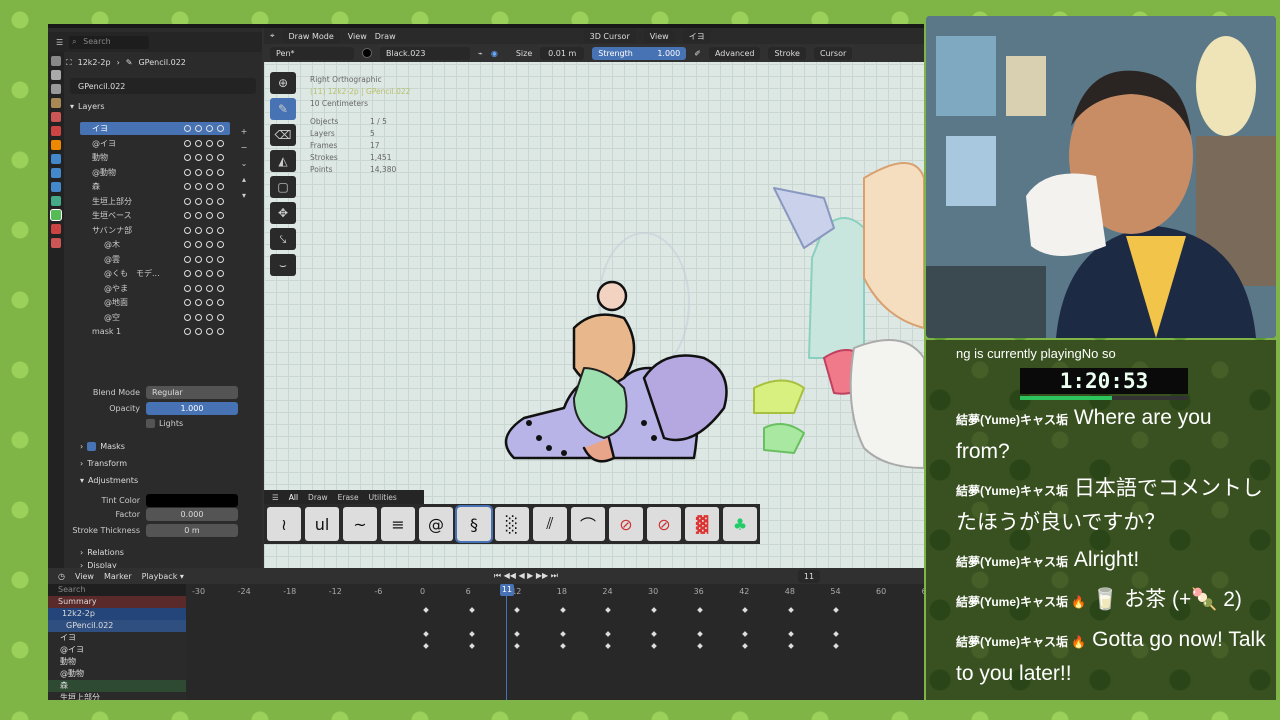 The width and height of the screenshot is (1280, 720). Describe the element at coordinates (155, 302) in the screenshot. I see `layer-item: @地面` at that location.